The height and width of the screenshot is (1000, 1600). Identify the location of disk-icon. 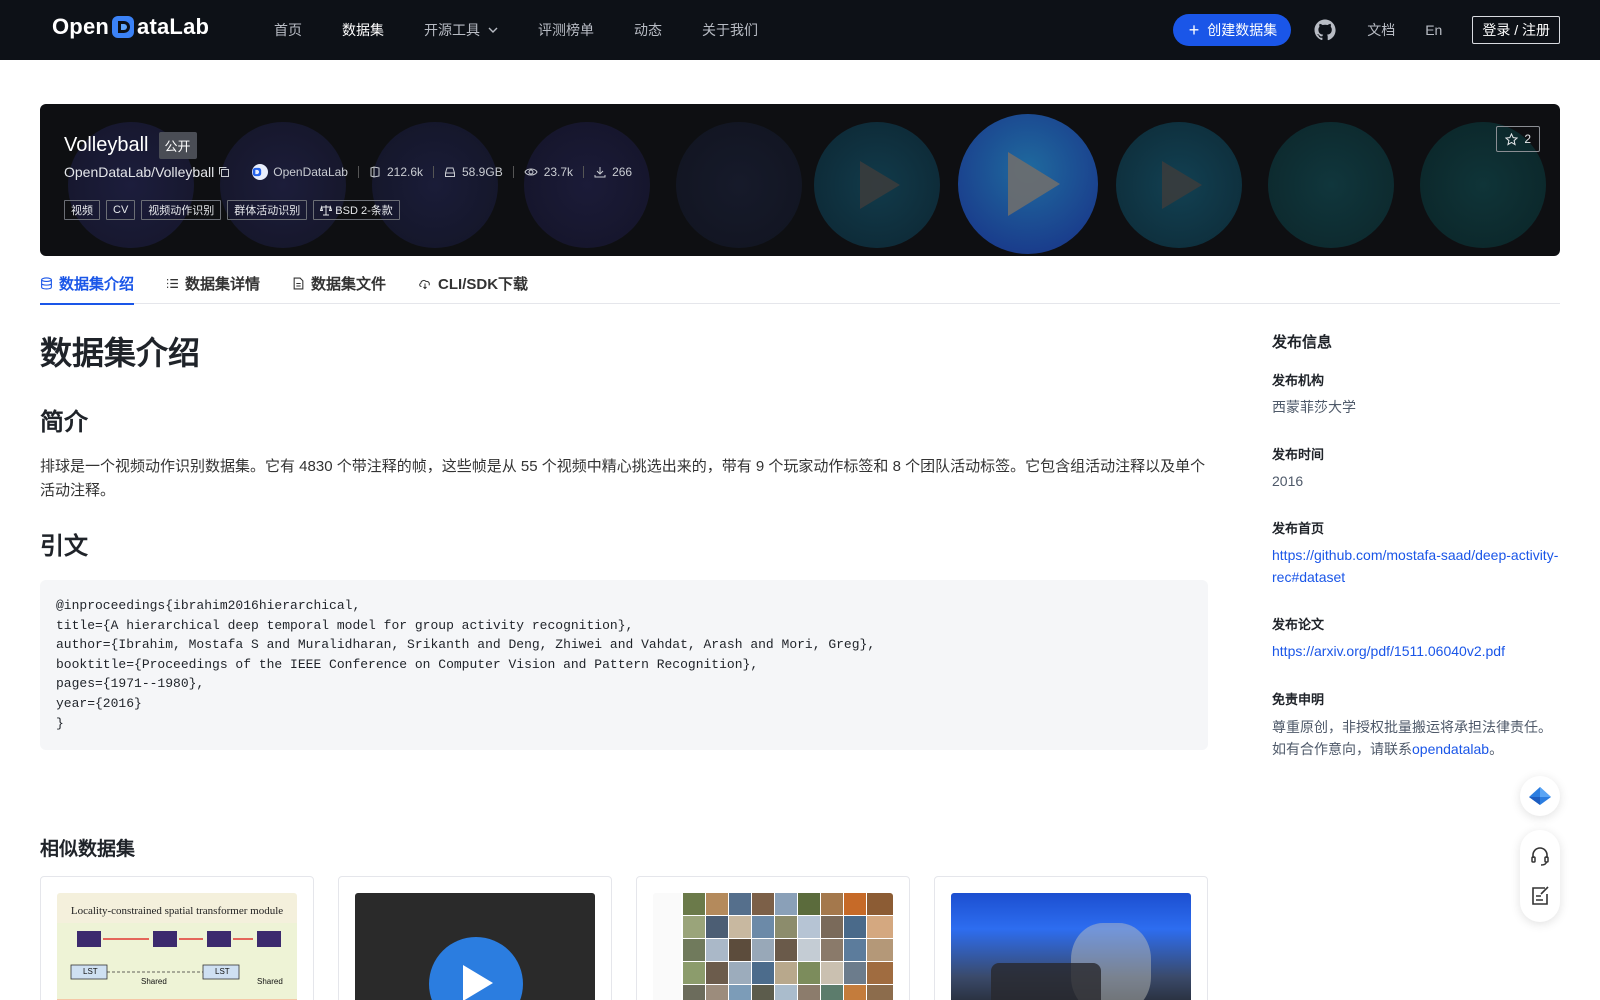
(450, 172).